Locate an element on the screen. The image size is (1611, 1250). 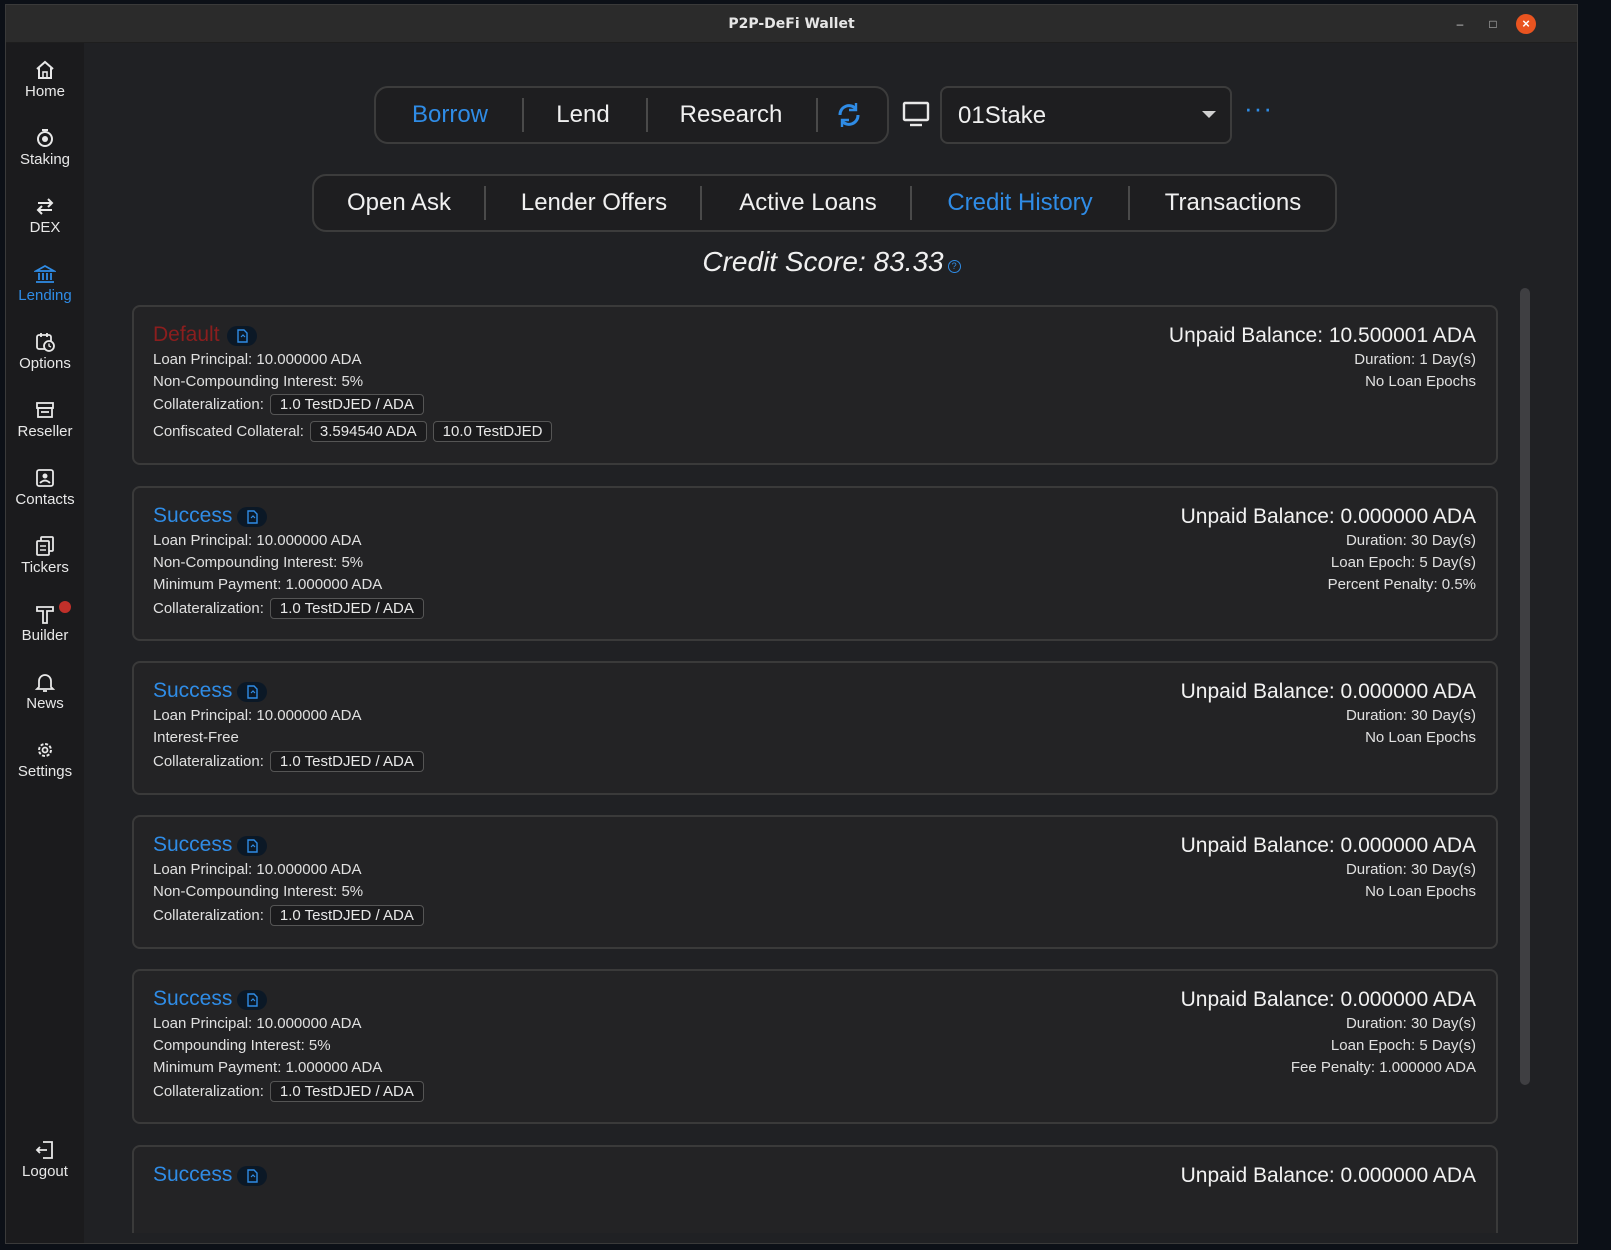
tab-active-loans: Active Loans is located at coordinates (808, 203).